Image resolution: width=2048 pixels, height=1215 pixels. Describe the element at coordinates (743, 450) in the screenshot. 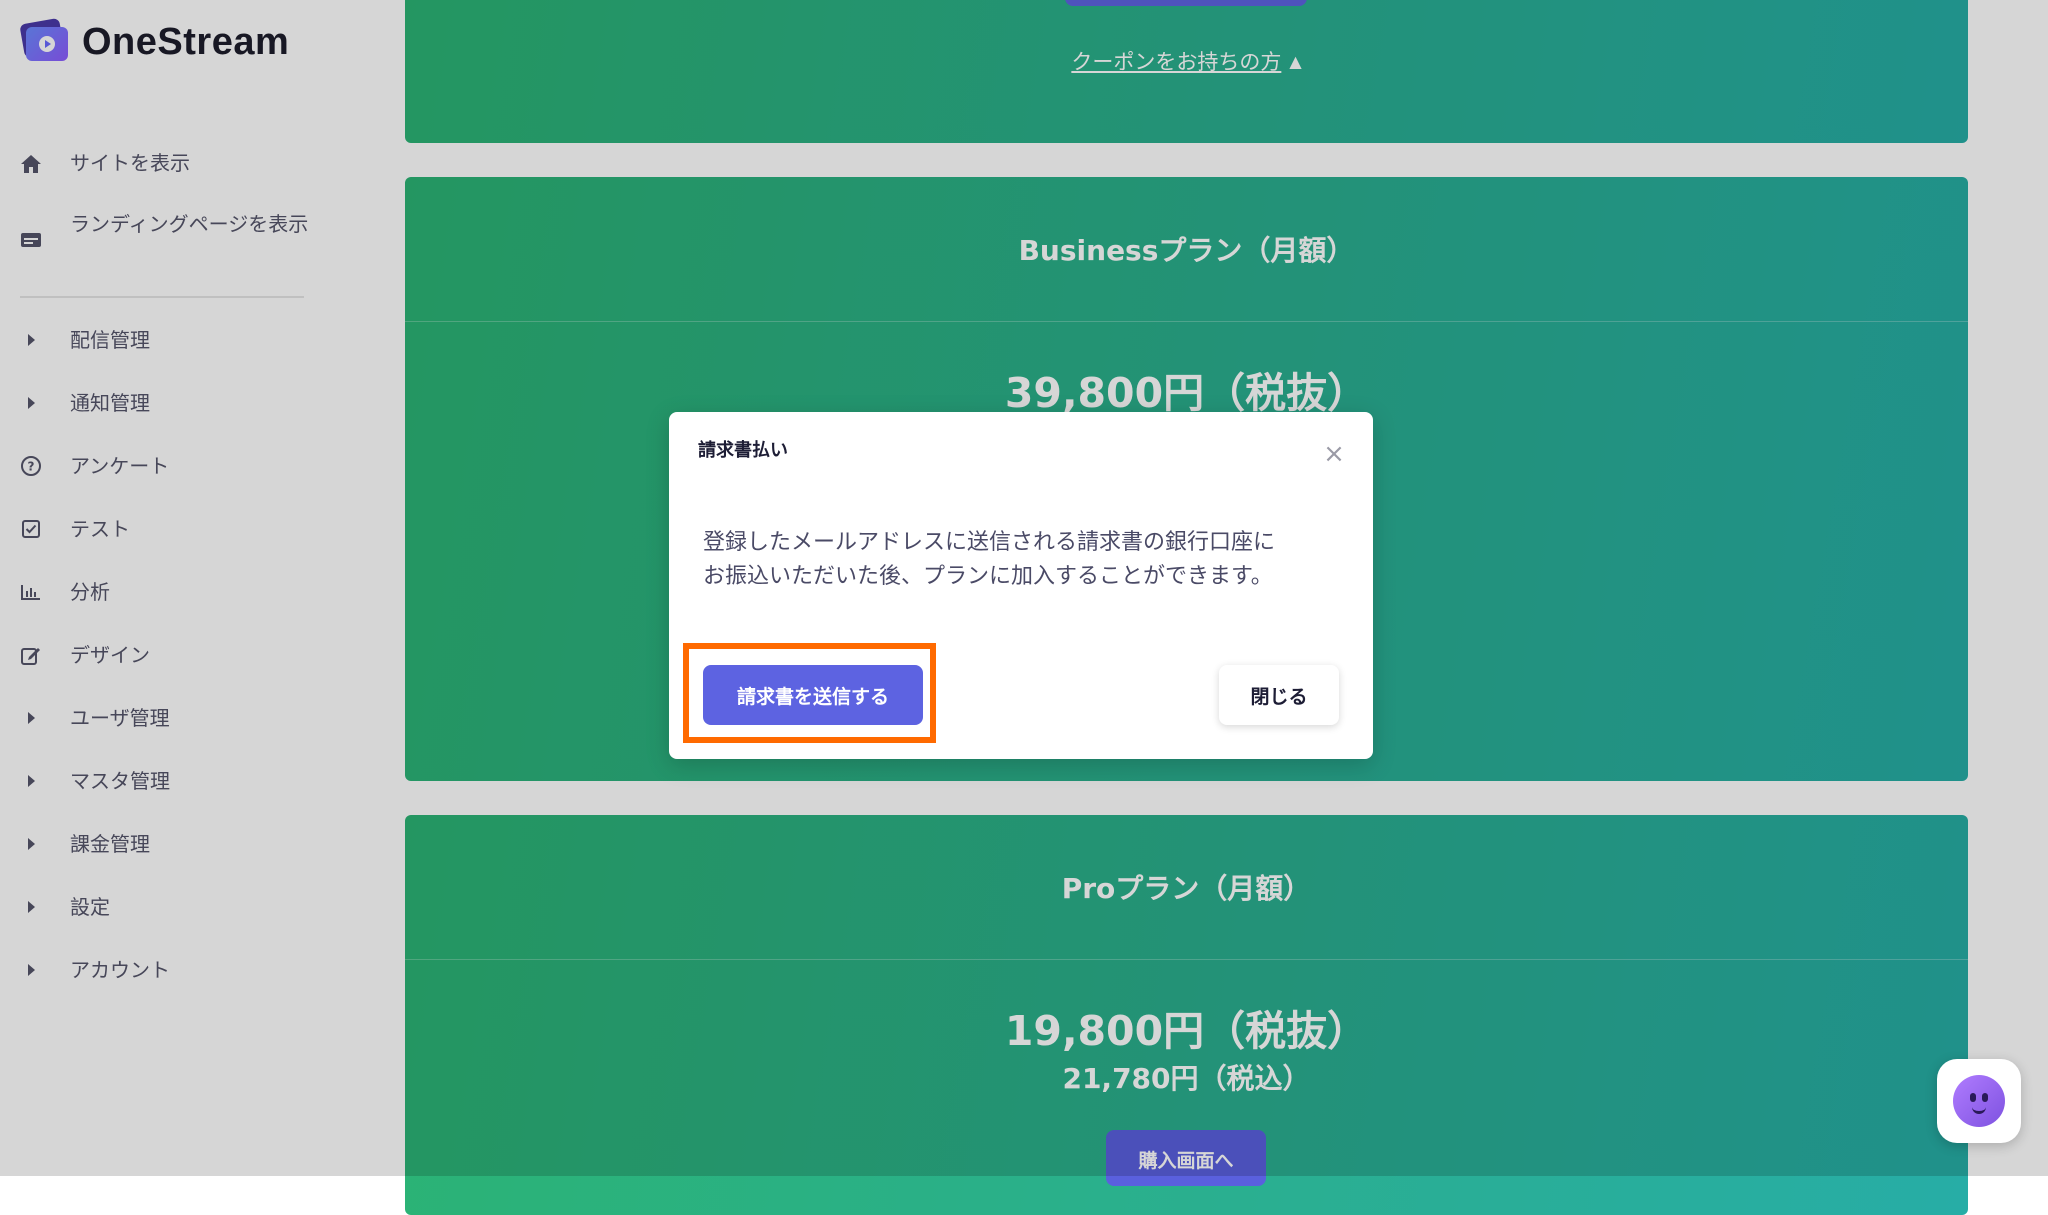

I see `modal-title: 請求書払い` at that location.